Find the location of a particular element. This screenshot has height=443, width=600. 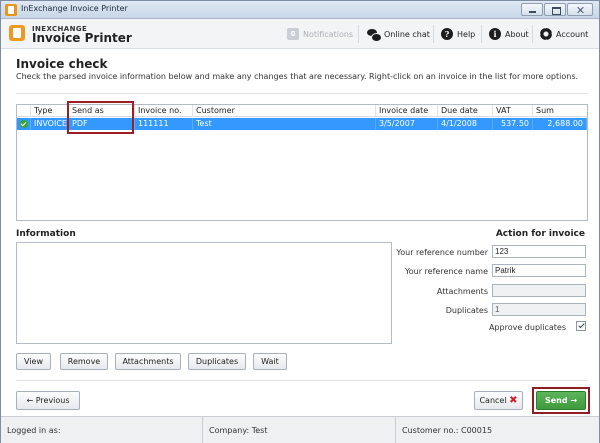

app-icon is located at coordinates (11, 10).